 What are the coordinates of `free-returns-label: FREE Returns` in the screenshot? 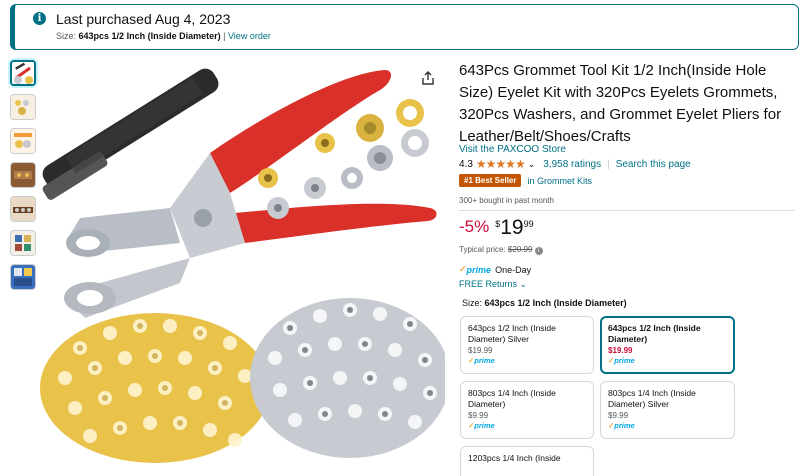 It's located at (488, 284).